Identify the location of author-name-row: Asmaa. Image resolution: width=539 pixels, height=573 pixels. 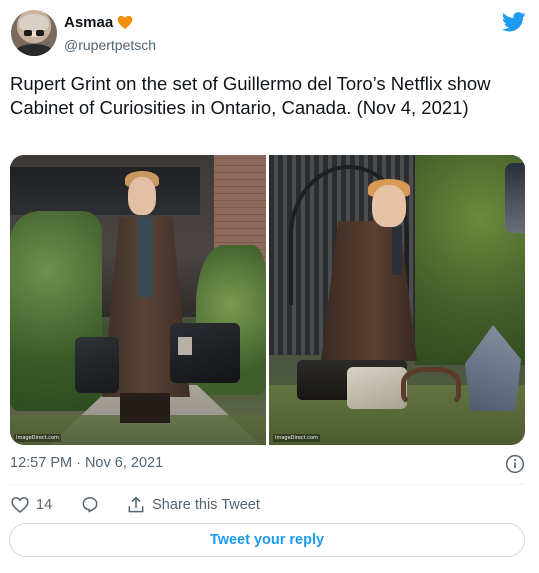
(98, 22).